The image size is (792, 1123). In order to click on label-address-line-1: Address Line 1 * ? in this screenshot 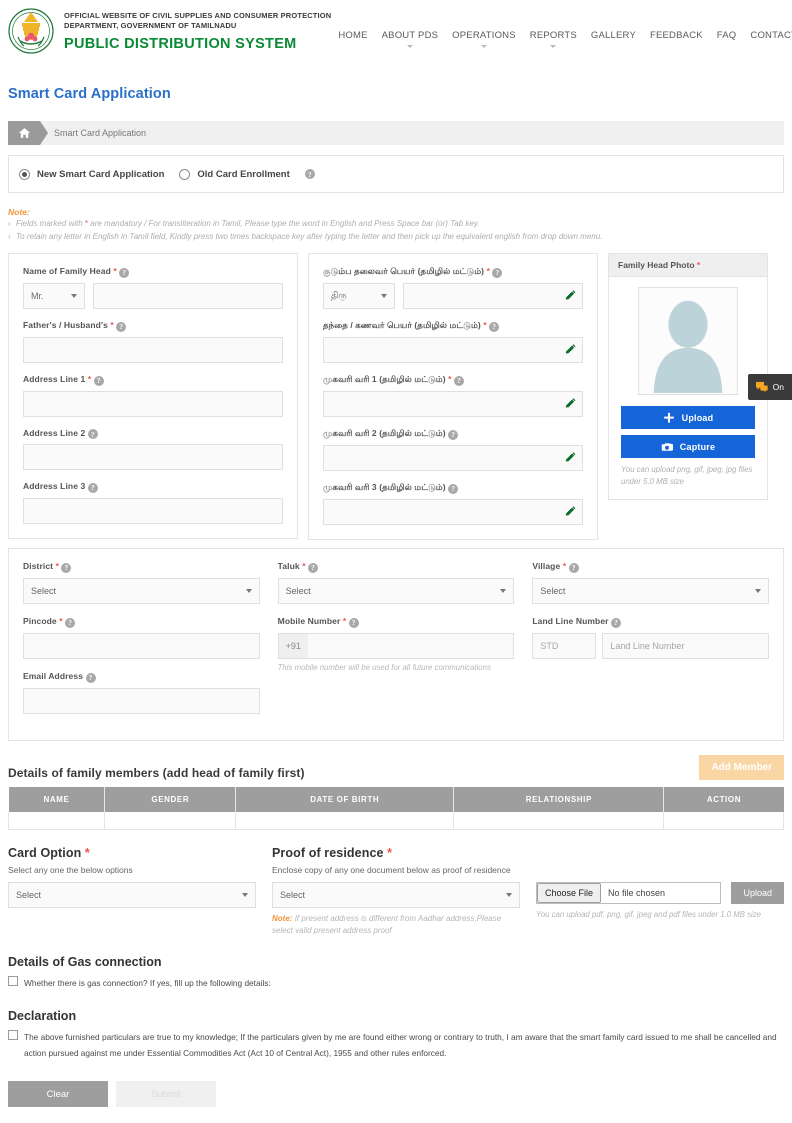, I will do `click(153, 380)`.